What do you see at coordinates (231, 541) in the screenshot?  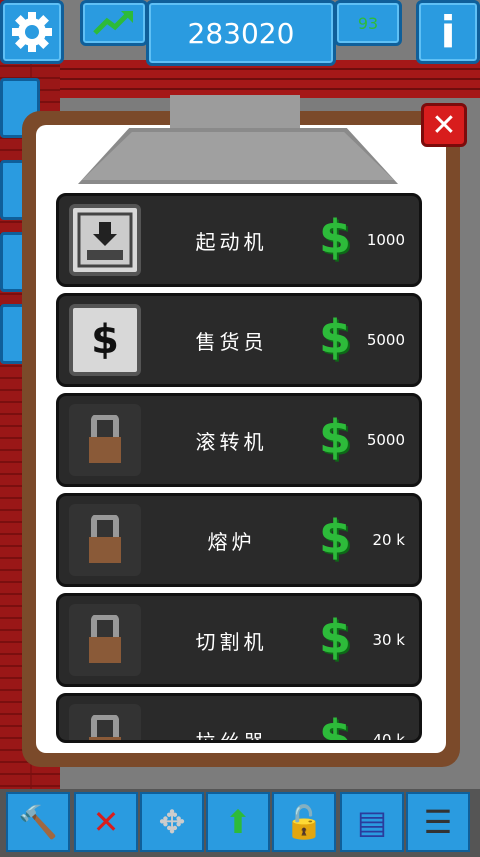 I see `item-name: 熔炉` at bounding box center [231, 541].